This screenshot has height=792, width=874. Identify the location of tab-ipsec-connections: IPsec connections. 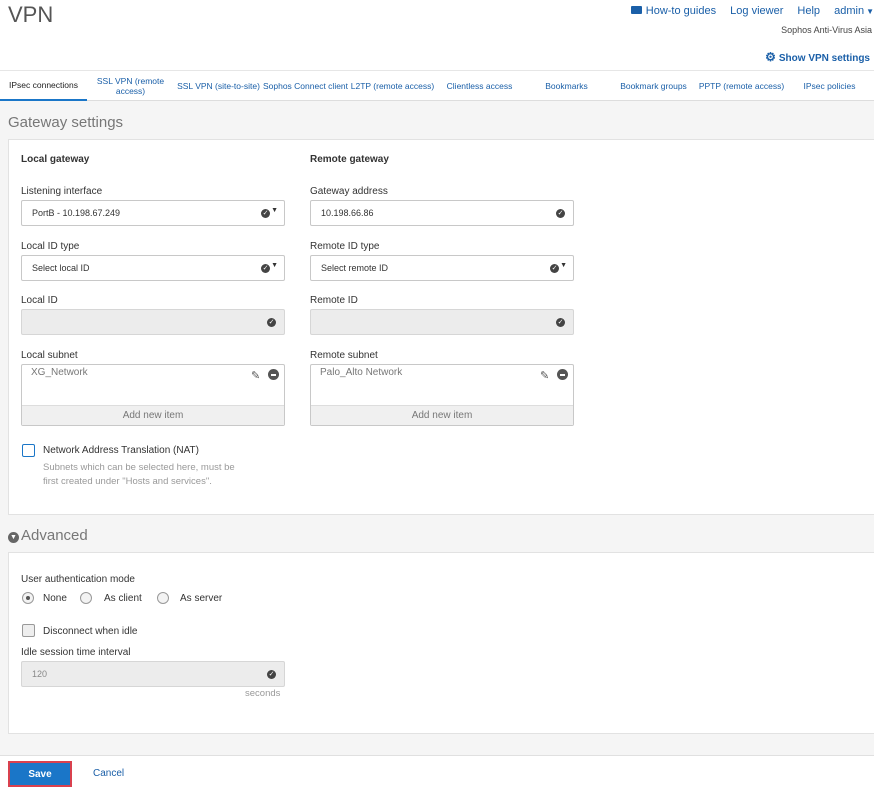
(43, 86).